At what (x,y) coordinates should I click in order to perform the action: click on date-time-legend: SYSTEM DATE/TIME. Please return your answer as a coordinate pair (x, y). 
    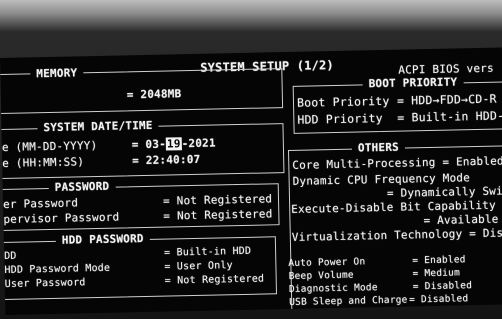
    Looking at the image, I should click on (98, 126).